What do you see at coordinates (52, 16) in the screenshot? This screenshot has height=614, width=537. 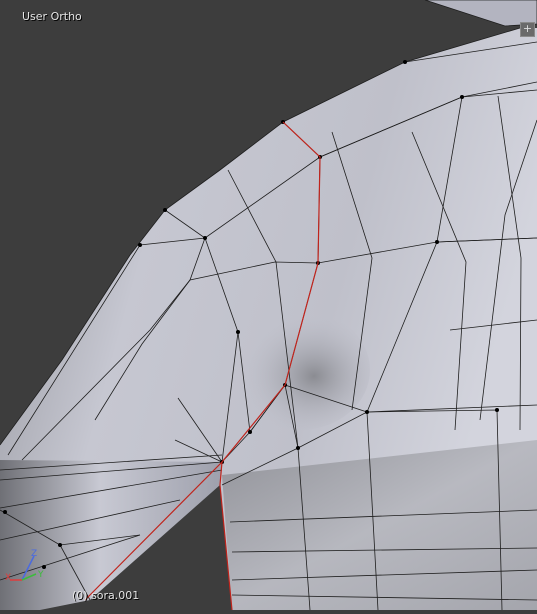 I see `view-name-label: User Ortho` at bounding box center [52, 16].